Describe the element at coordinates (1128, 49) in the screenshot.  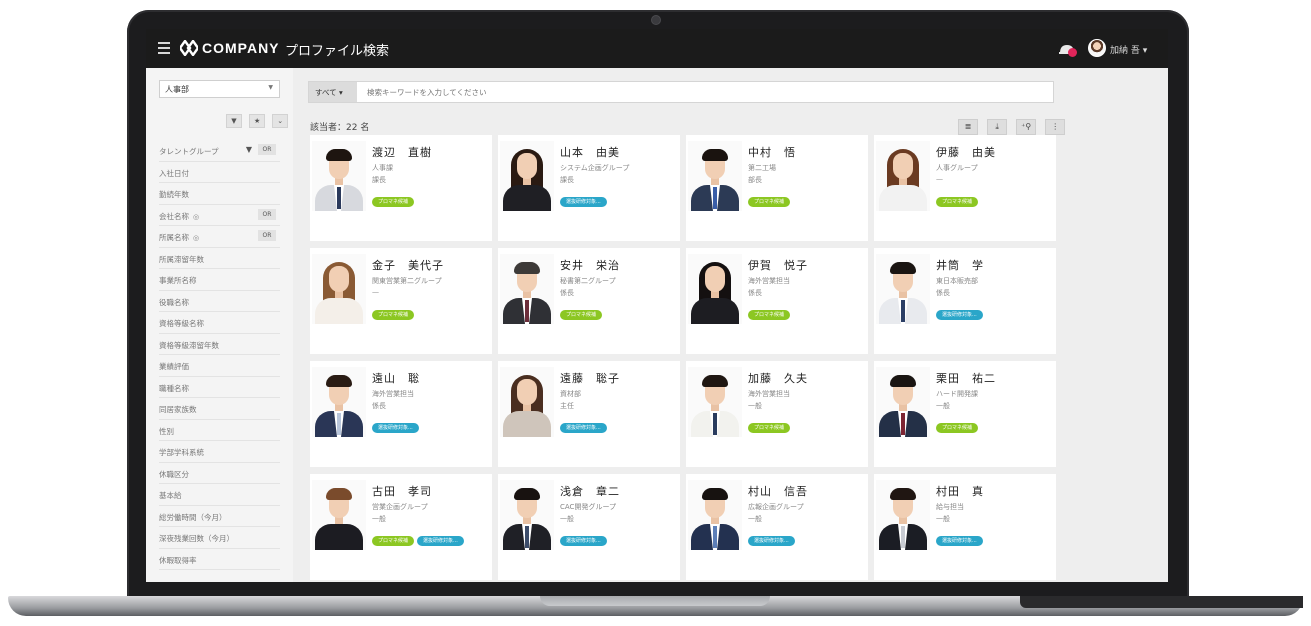
I see `user-menu: 加納 吾 ▾` at that location.